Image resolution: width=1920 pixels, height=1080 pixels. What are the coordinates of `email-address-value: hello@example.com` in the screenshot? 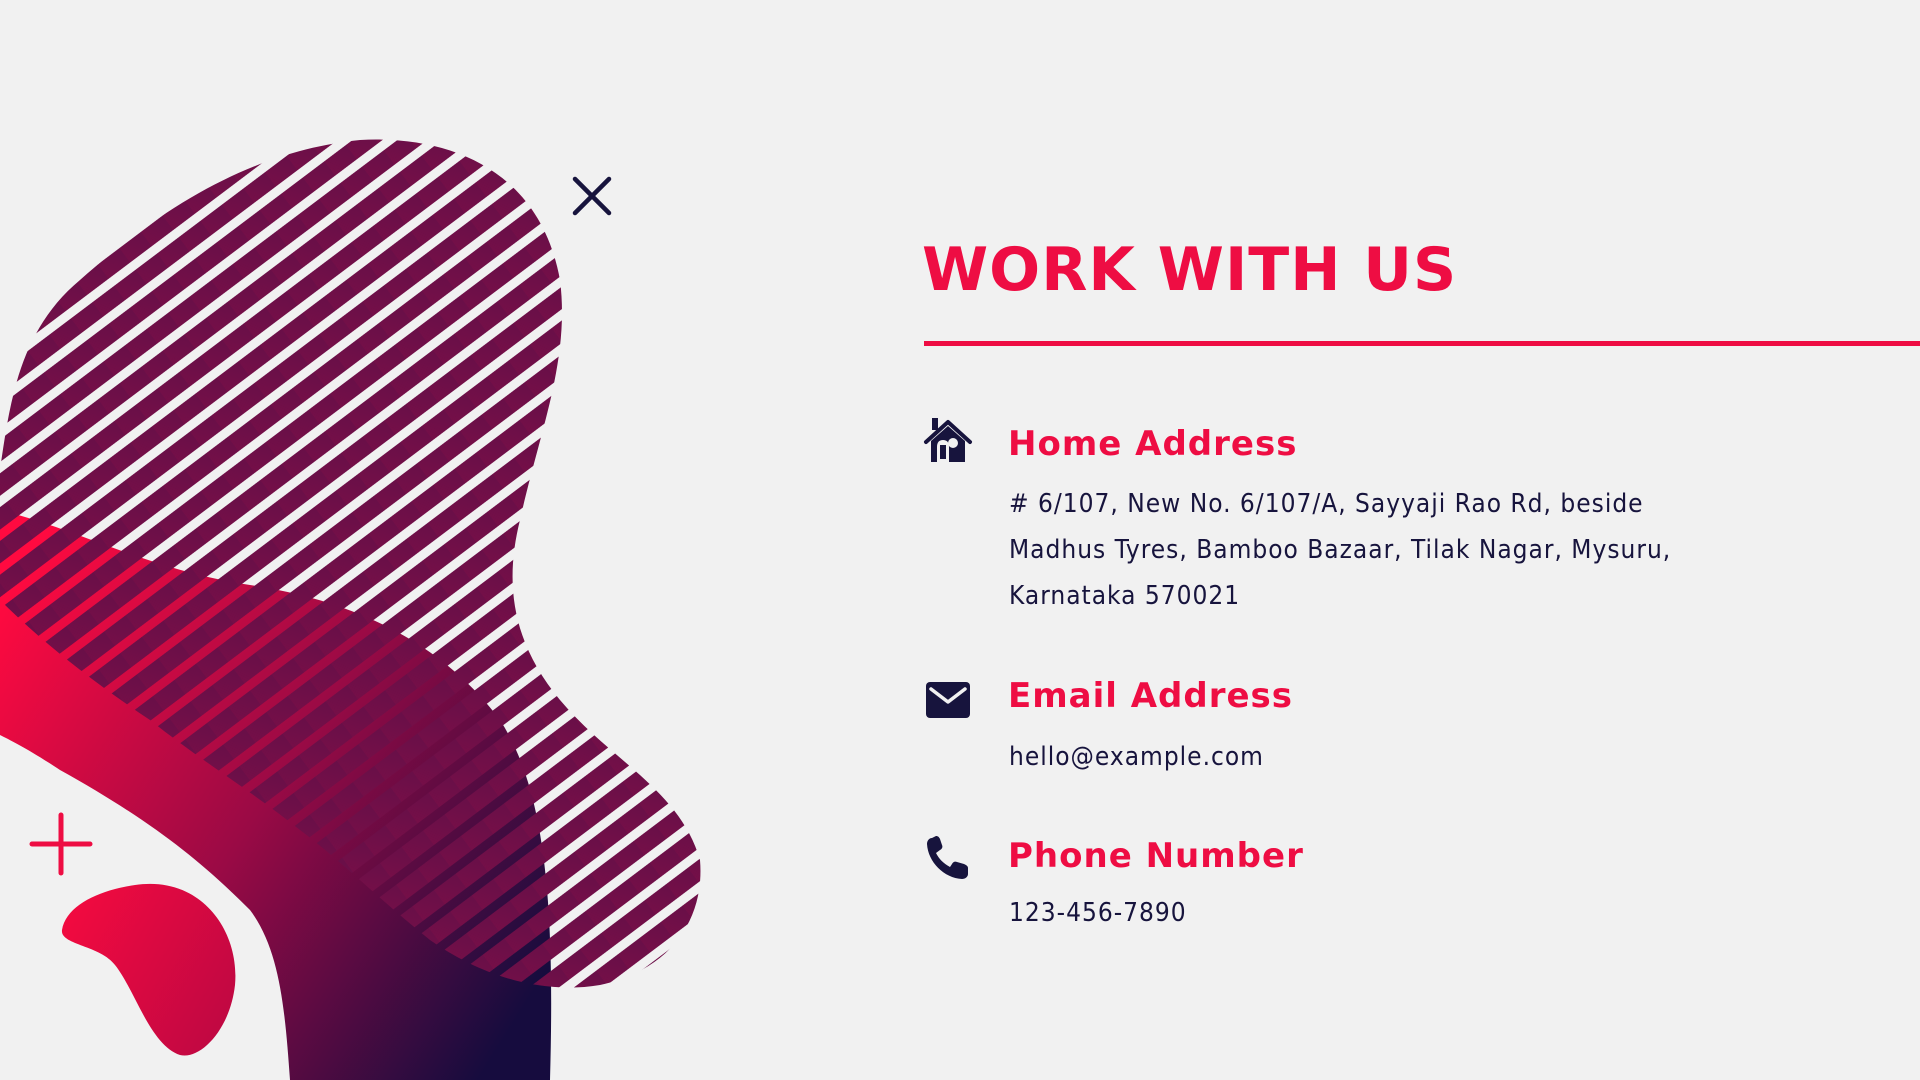 It's located at (1136, 757).